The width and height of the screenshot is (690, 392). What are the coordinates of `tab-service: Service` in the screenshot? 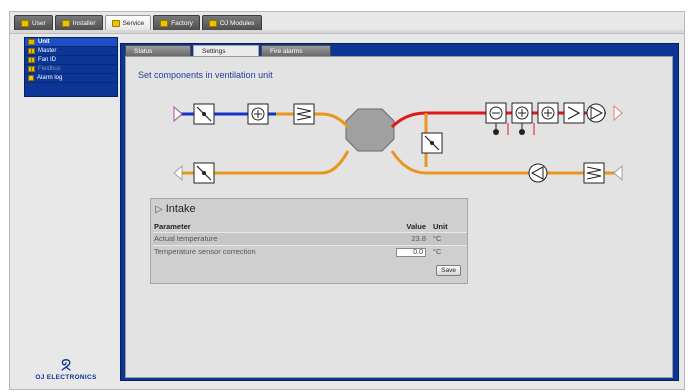 It's located at (128, 22).